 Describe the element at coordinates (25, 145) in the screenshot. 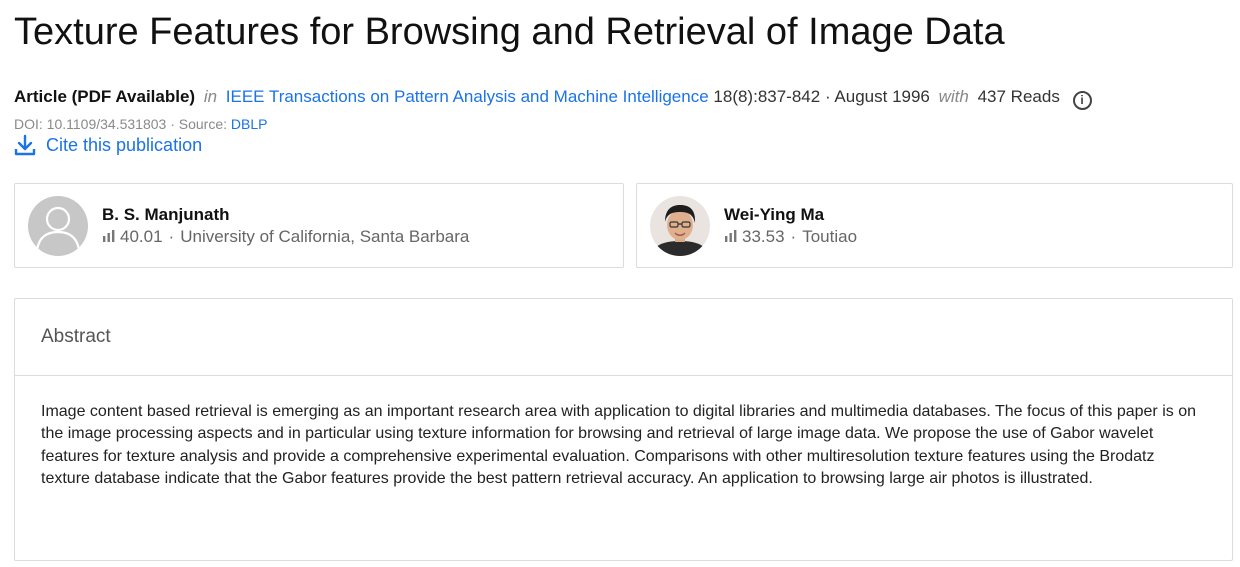

I see `download-icon` at that location.